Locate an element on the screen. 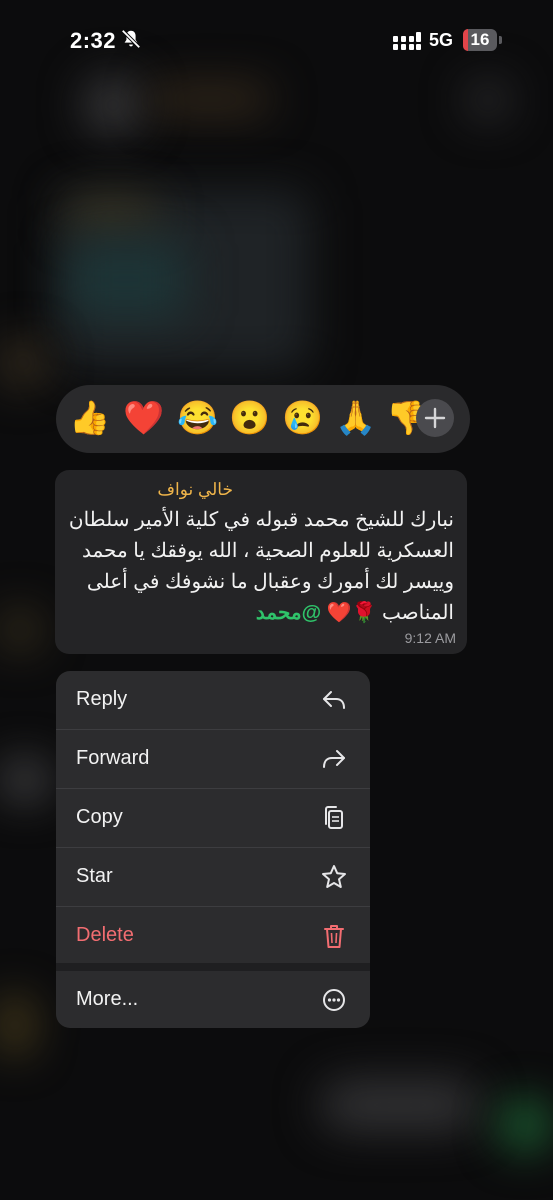 The height and width of the screenshot is (1200, 553). blurred-header-icon is located at coordinates (488, 100).